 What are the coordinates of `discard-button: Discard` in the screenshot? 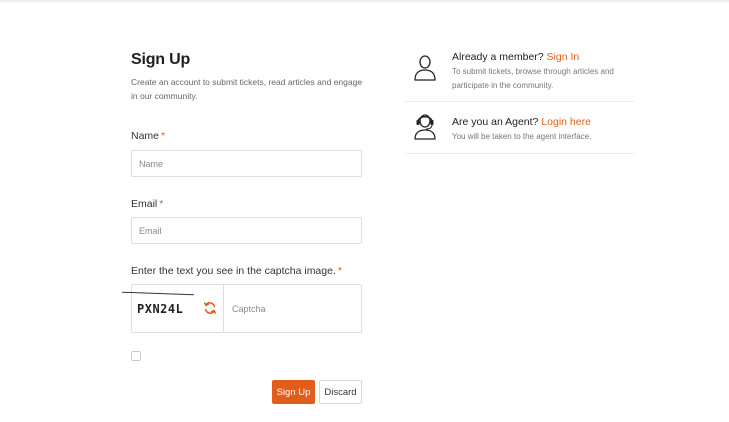 It's located at (340, 392).